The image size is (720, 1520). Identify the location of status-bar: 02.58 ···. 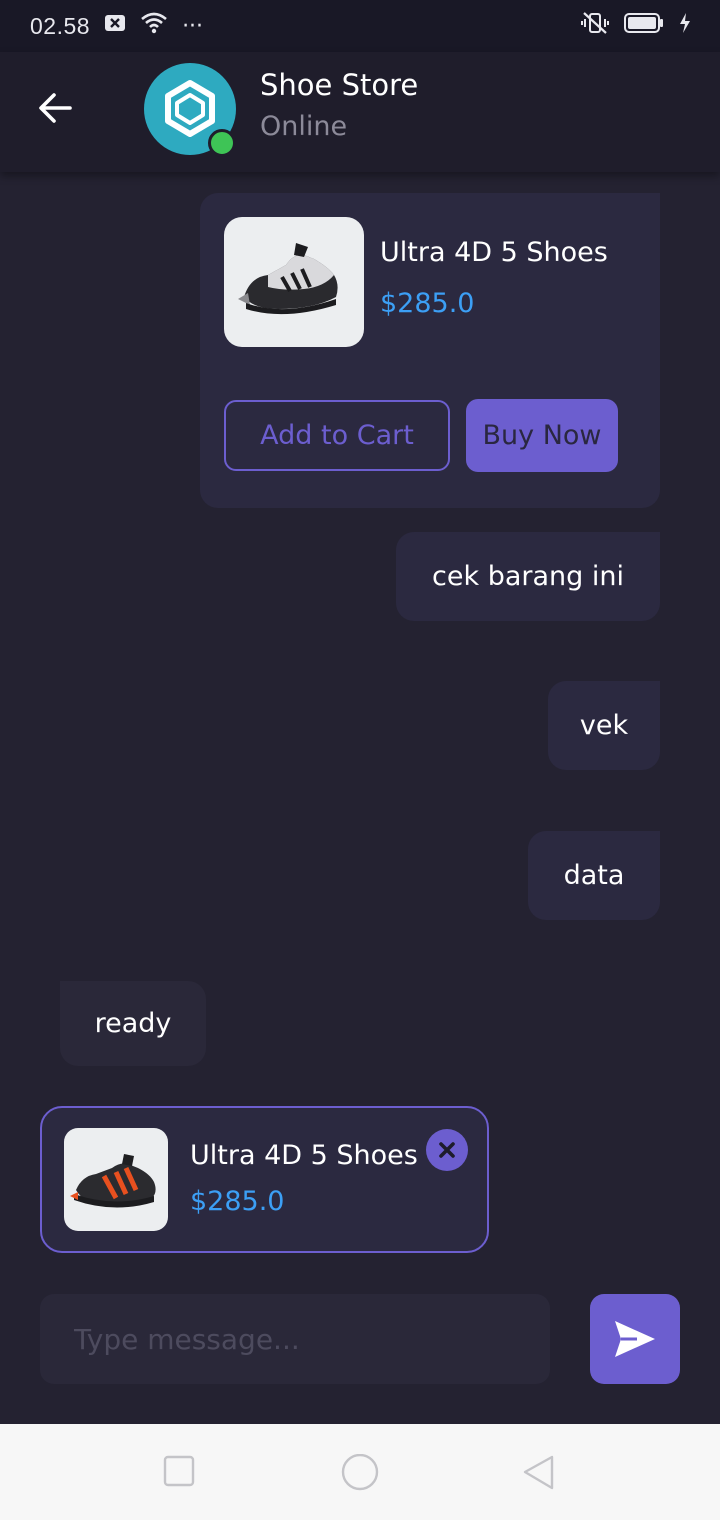
(360, 26).